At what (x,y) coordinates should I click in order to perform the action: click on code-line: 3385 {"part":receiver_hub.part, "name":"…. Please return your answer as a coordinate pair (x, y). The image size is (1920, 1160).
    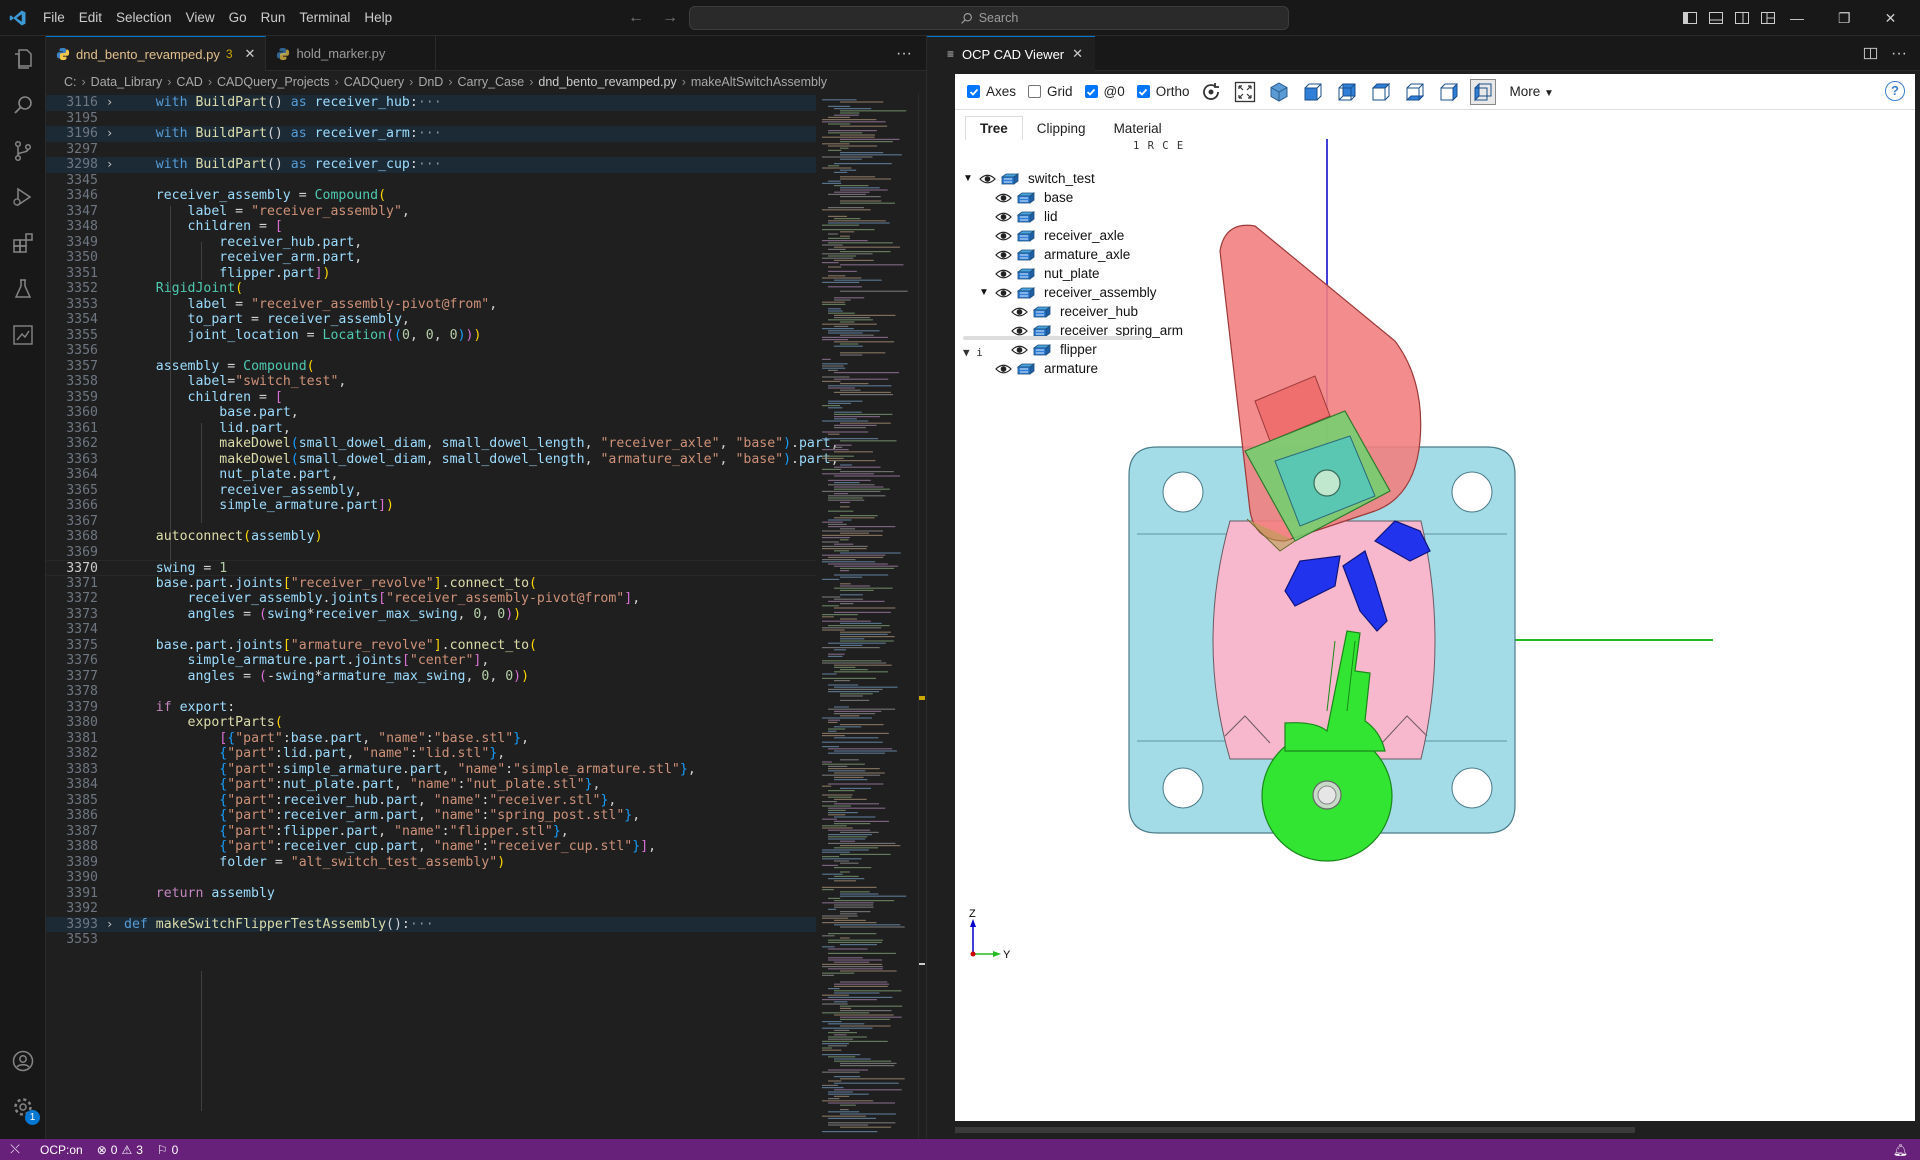
    Looking at the image, I should click on (431, 801).